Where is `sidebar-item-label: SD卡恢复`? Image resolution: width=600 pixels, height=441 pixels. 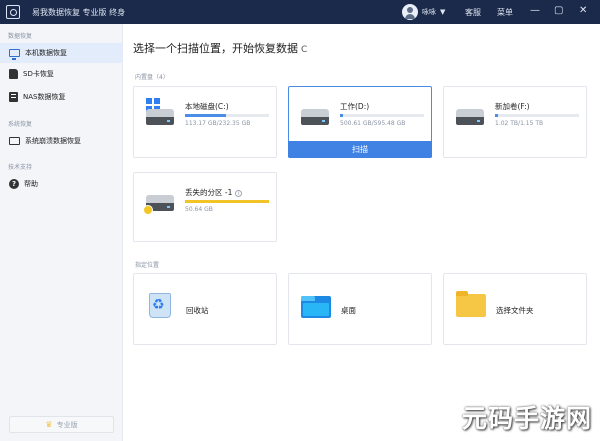 sidebar-item-label: SD卡恢复 is located at coordinates (38, 74).